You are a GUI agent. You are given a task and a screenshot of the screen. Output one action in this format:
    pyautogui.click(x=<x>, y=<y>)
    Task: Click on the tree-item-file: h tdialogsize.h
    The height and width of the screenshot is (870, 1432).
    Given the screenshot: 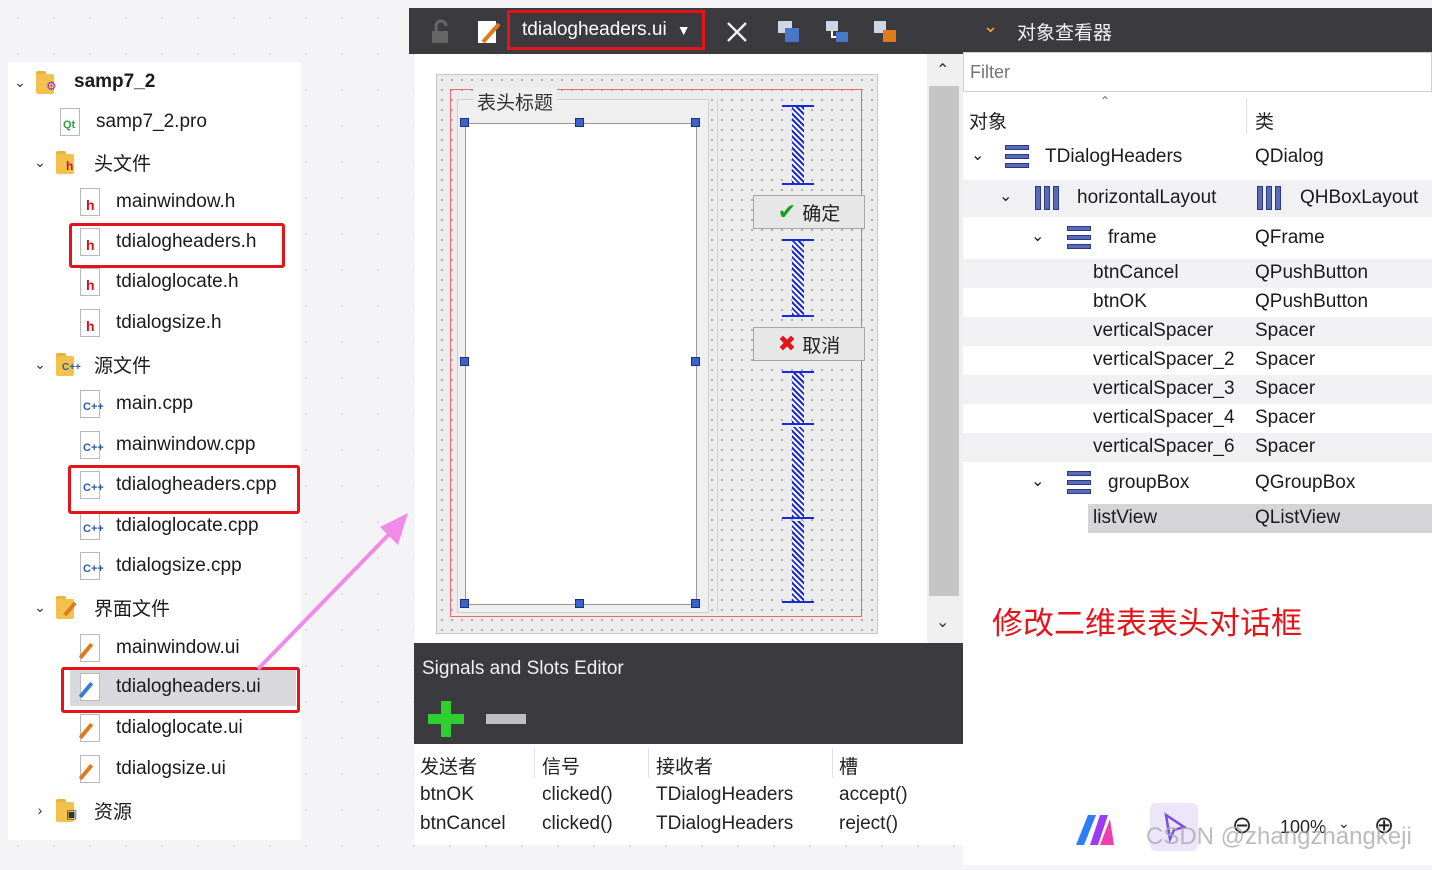 What is the action you would take?
    pyautogui.click(x=150, y=323)
    